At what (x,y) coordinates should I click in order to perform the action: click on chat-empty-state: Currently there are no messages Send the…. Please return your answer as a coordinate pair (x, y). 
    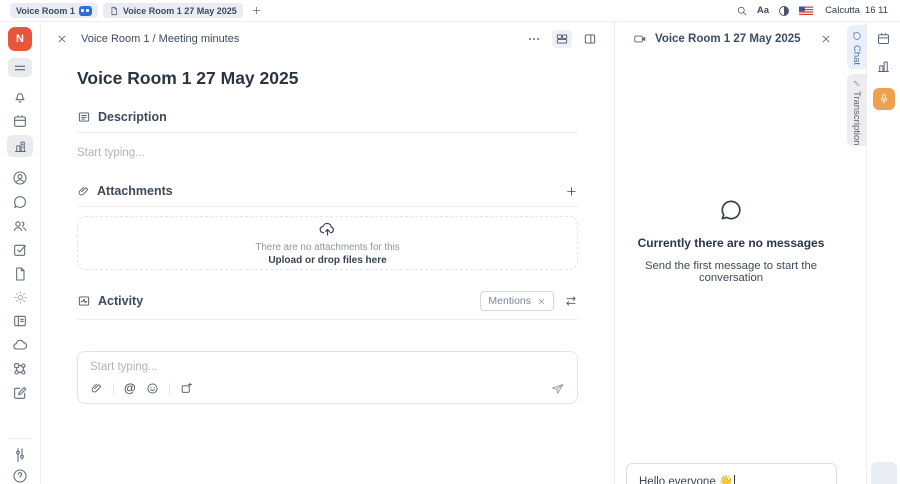
    Looking at the image, I should click on (731, 240).